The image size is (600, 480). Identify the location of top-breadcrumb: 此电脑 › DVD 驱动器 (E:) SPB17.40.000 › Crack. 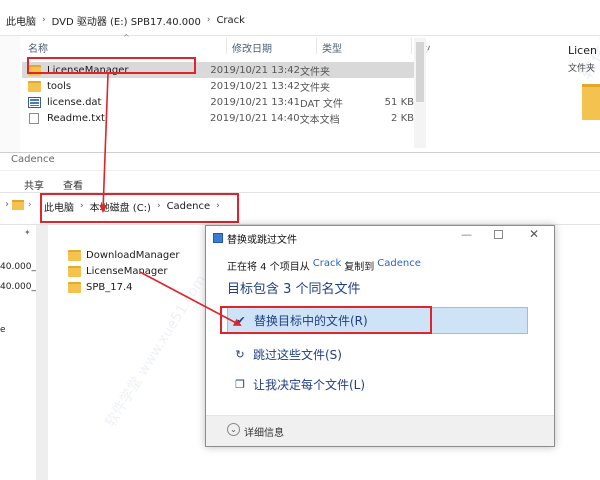
(125, 20).